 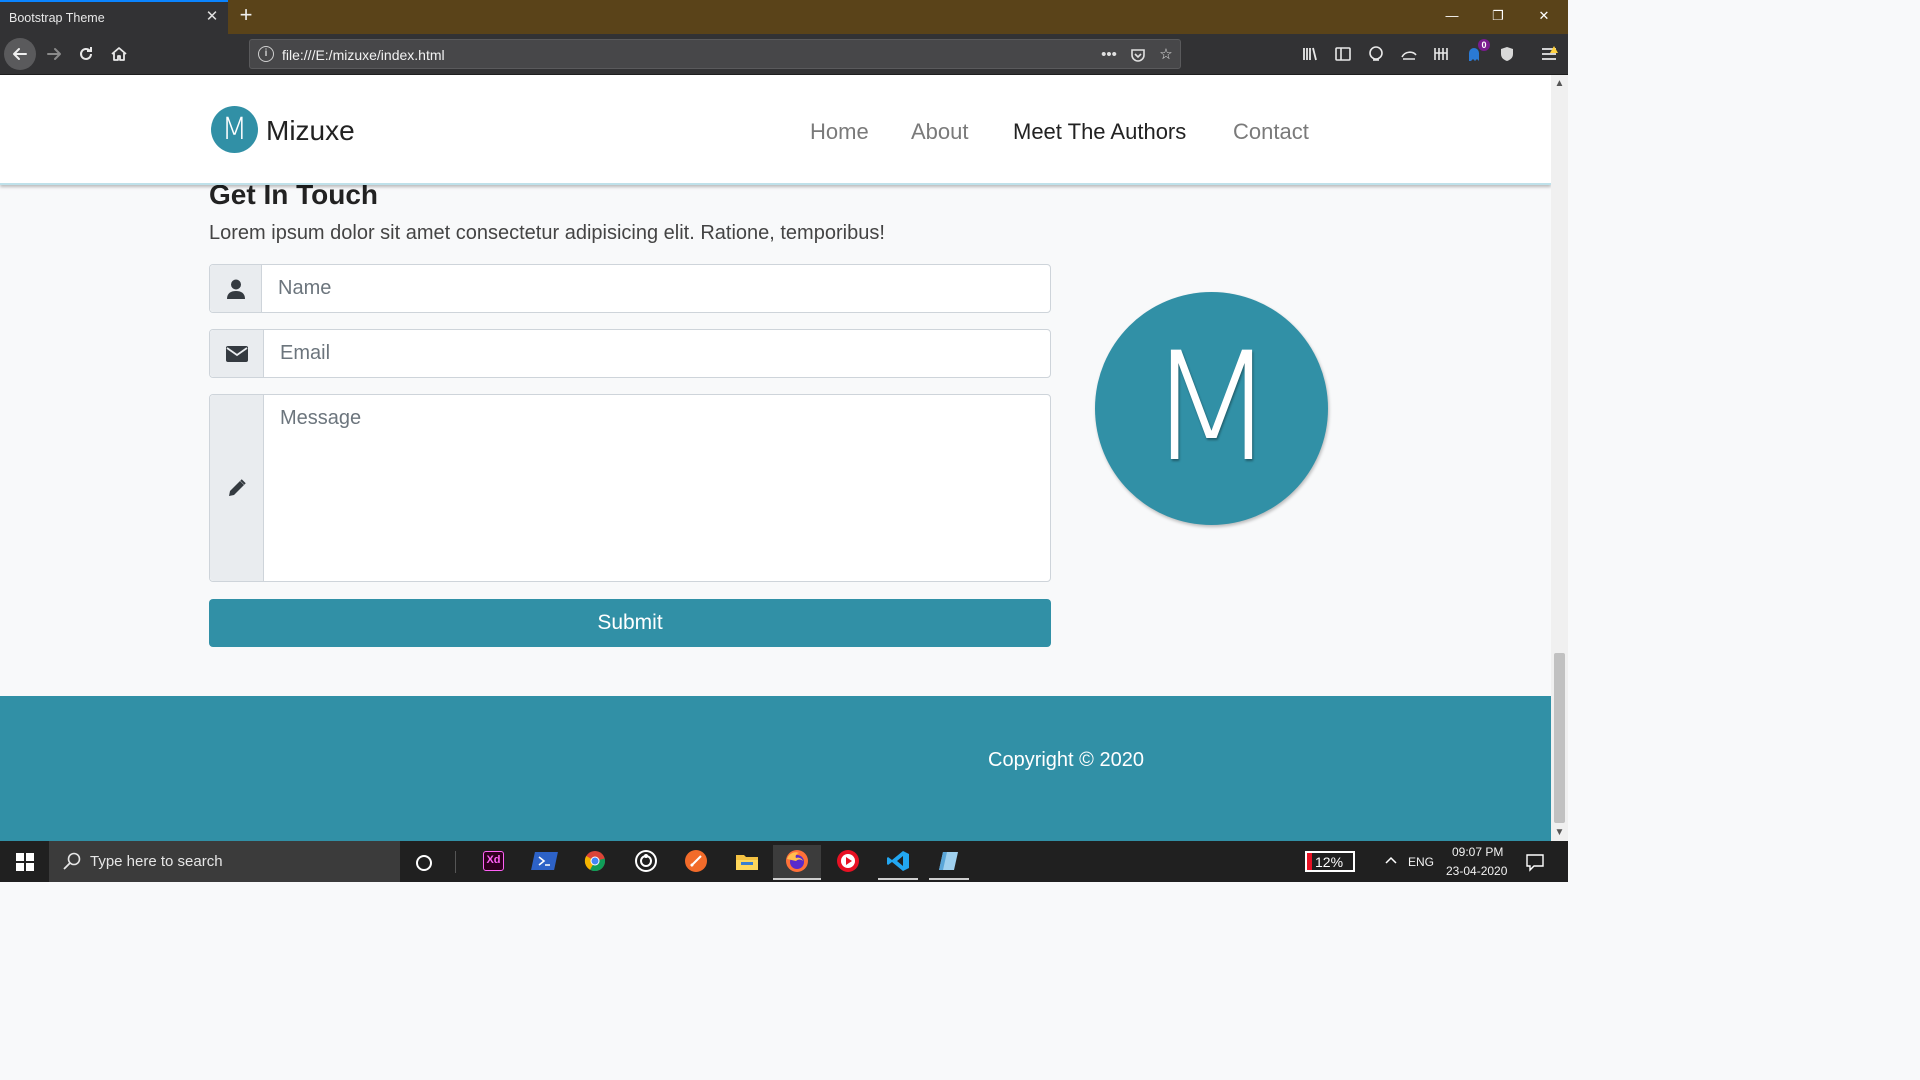 I want to click on windows-start-icon, so click(x=24, y=861).